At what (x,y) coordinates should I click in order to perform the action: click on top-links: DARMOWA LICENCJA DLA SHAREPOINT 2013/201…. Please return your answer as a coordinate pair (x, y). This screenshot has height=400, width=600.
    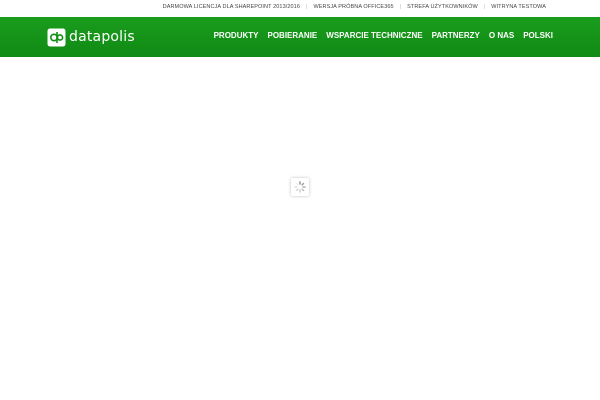
    Looking at the image, I should click on (354, 7).